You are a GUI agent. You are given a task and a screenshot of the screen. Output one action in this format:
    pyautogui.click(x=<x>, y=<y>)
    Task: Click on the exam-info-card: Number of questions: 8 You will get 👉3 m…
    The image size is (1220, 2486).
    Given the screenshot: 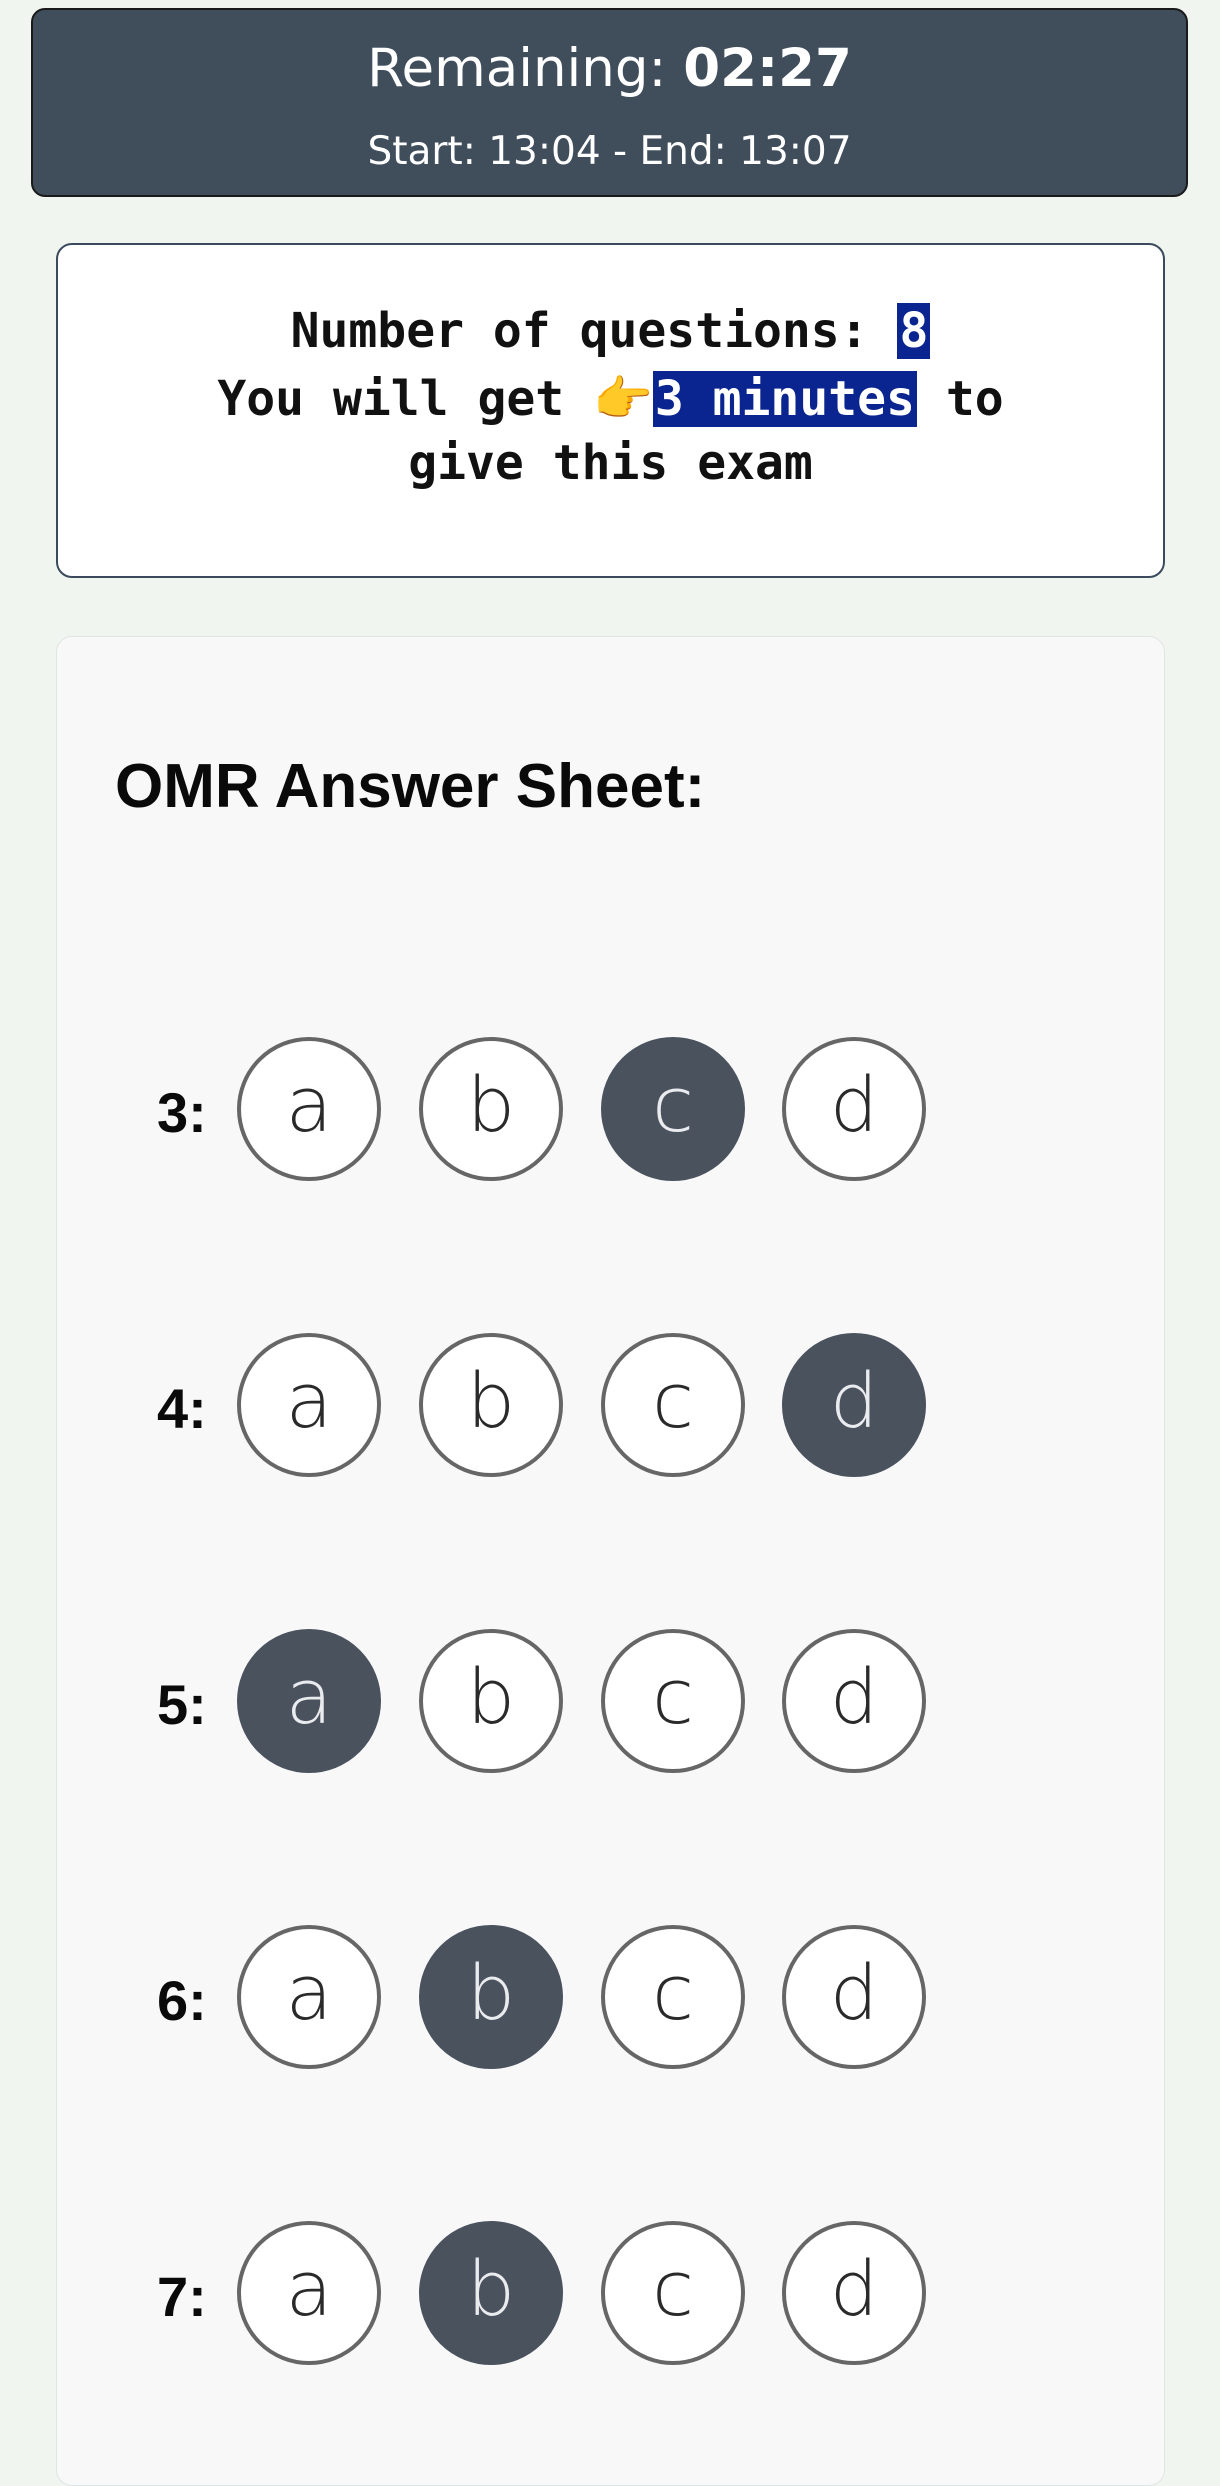 What is the action you would take?
    pyautogui.click(x=610, y=410)
    